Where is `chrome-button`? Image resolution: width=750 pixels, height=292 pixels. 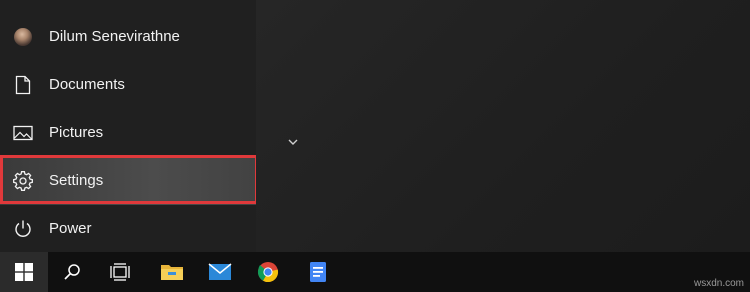 chrome-button is located at coordinates (268, 272).